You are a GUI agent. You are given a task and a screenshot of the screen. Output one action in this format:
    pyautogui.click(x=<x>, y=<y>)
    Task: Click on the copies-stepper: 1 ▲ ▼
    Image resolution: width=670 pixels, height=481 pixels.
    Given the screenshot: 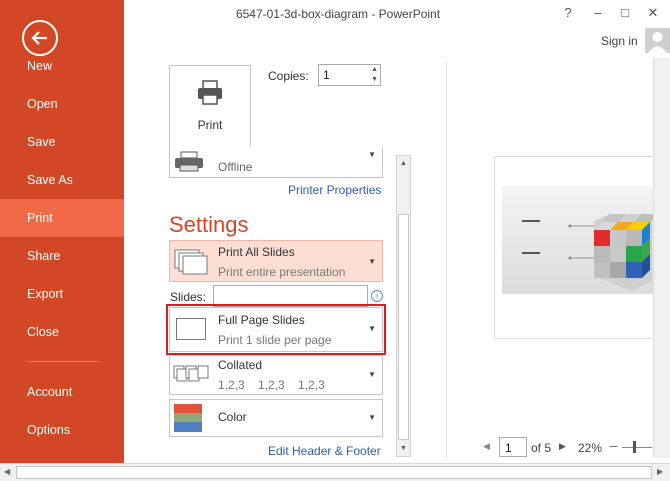 What is the action you would take?
    pyautogui.click(x=349, y=75)
    